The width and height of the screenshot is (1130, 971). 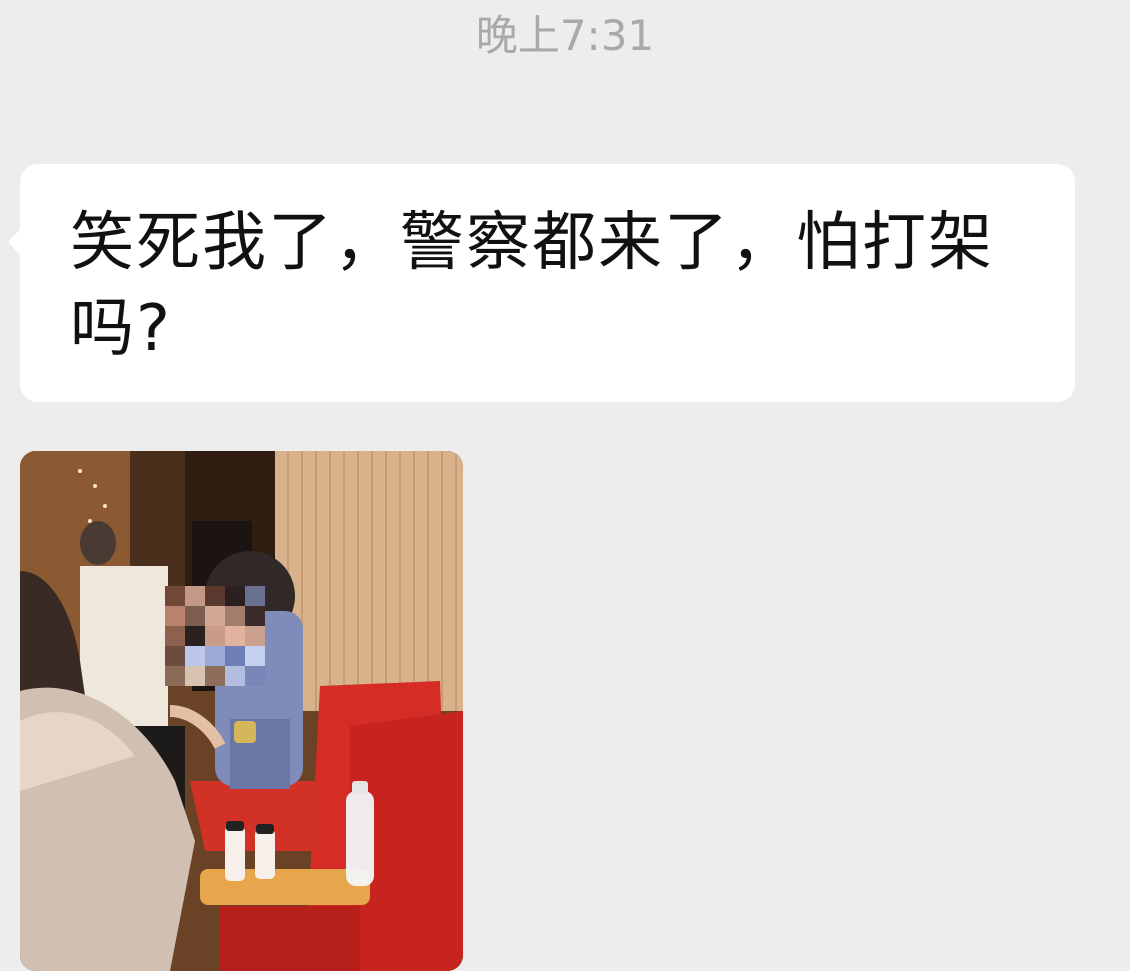 What do you see at coordinates (565, 35) in the screenshot?
I see `message-timestamp: 晚上7:31` at bounding box center [565, 35].